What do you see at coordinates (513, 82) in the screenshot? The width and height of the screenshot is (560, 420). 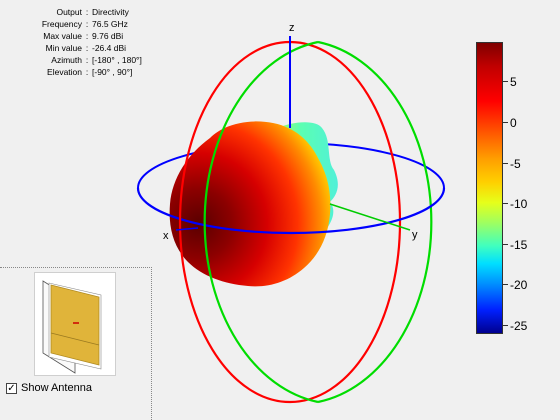 I see `colorbar-tick-label: 5` at bounding box center [513, 82].